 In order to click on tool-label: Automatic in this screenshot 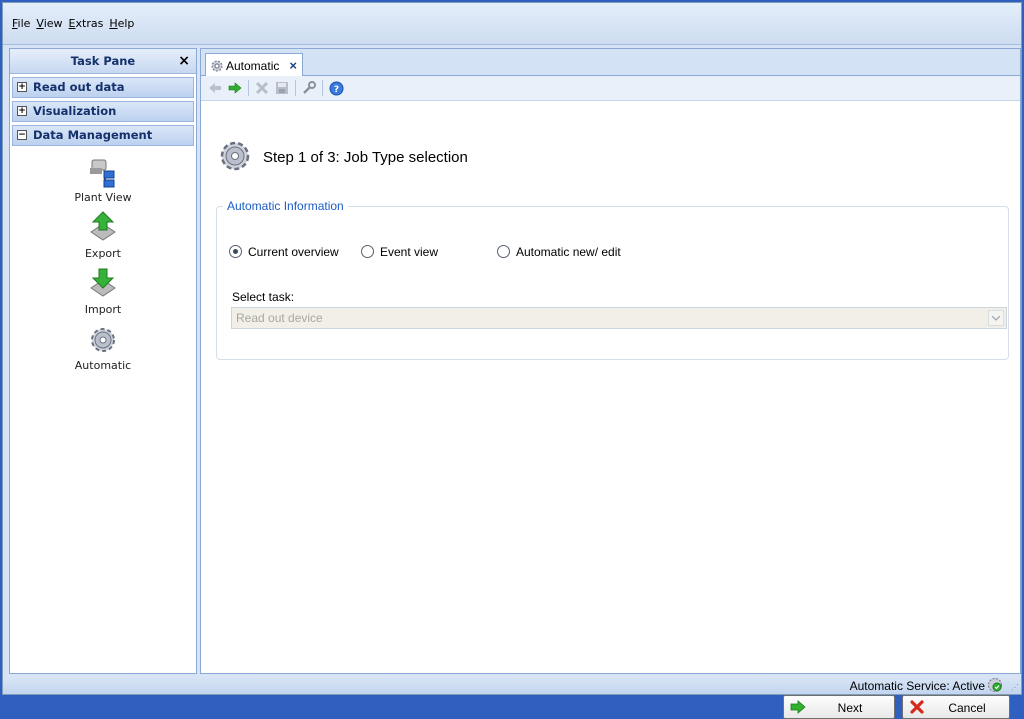, I will do `click(103, 365)`.